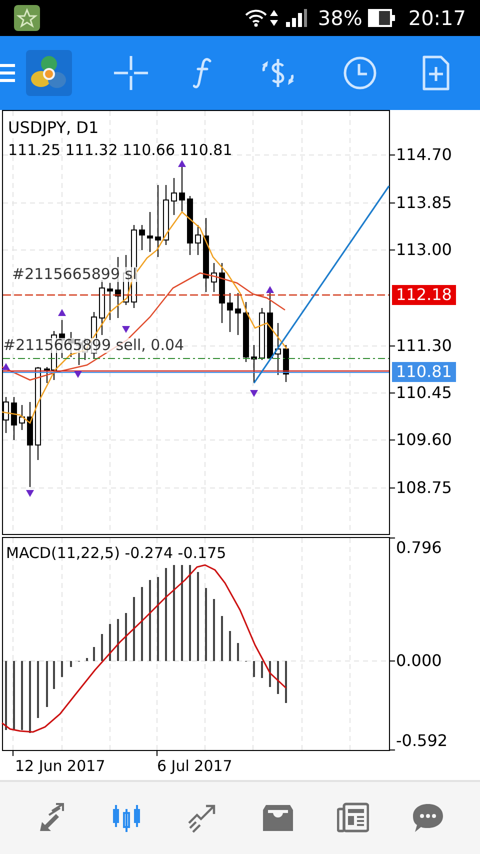 This screenshot has width=480, height=854. Describe the element at coordinates (120, 150) in the screenshot. I see `ohlc-values: 111.25 111.32 110.66 110.81` at that location.